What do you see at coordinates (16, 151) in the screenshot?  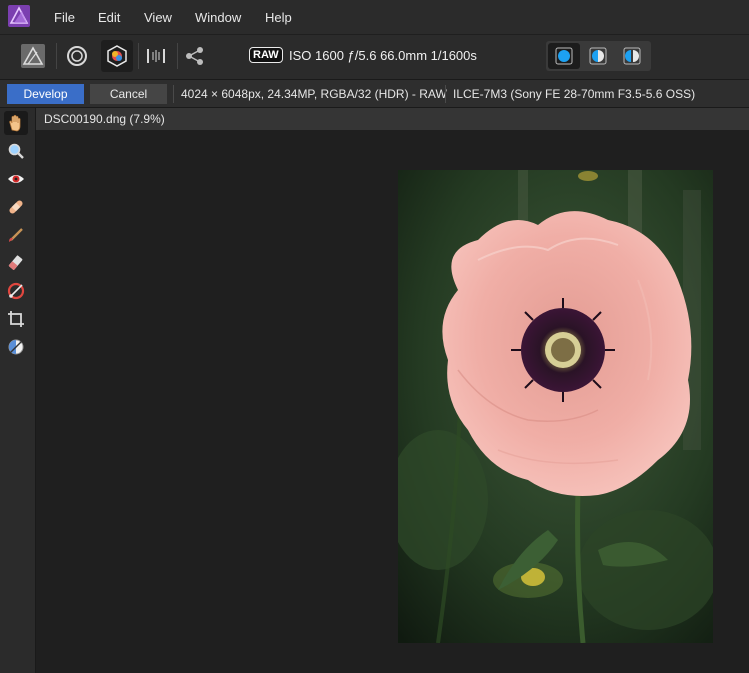 I see `zoom-tool-icon` at bounding box center [16, 151].